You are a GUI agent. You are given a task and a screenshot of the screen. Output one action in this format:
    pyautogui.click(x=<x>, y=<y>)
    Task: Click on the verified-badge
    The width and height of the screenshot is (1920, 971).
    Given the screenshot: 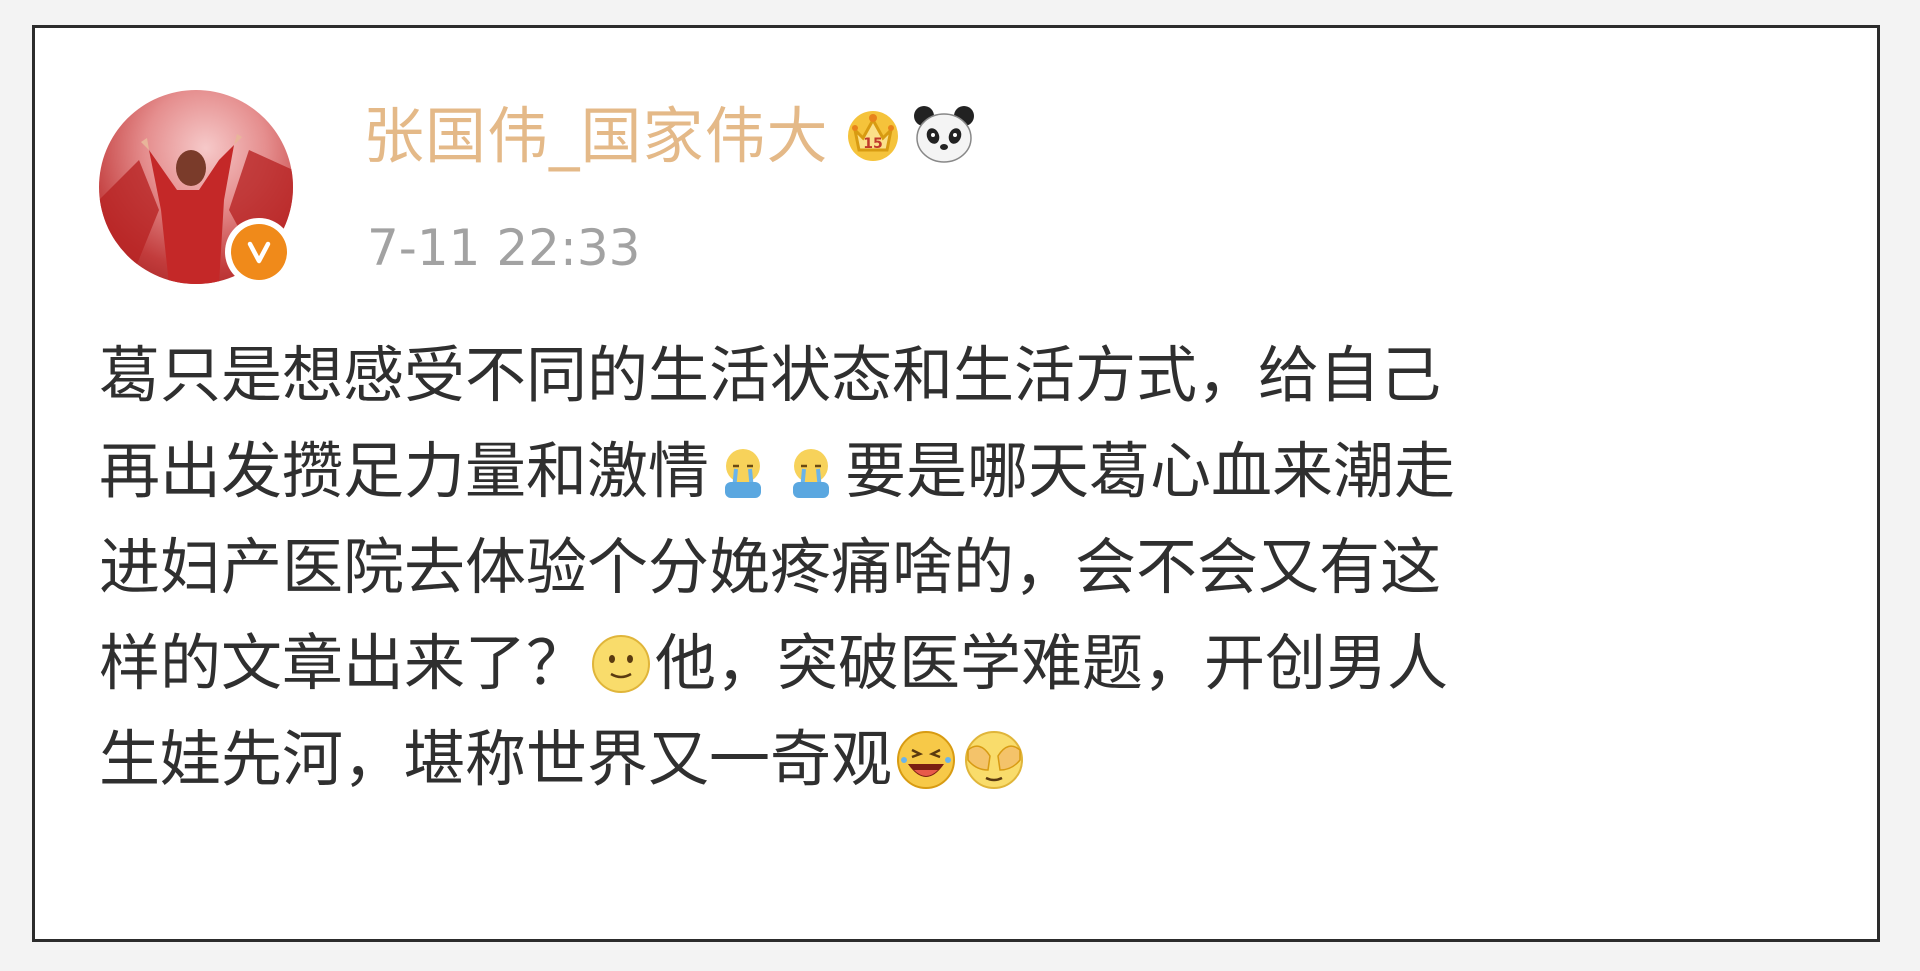 What is the action you would take?
    pyautogui.click(x=259, y=252)
    